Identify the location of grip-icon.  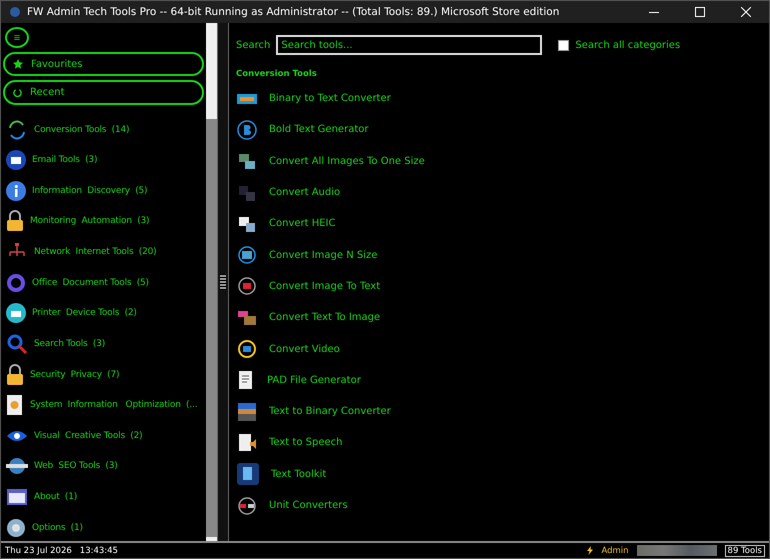
(223, 282).